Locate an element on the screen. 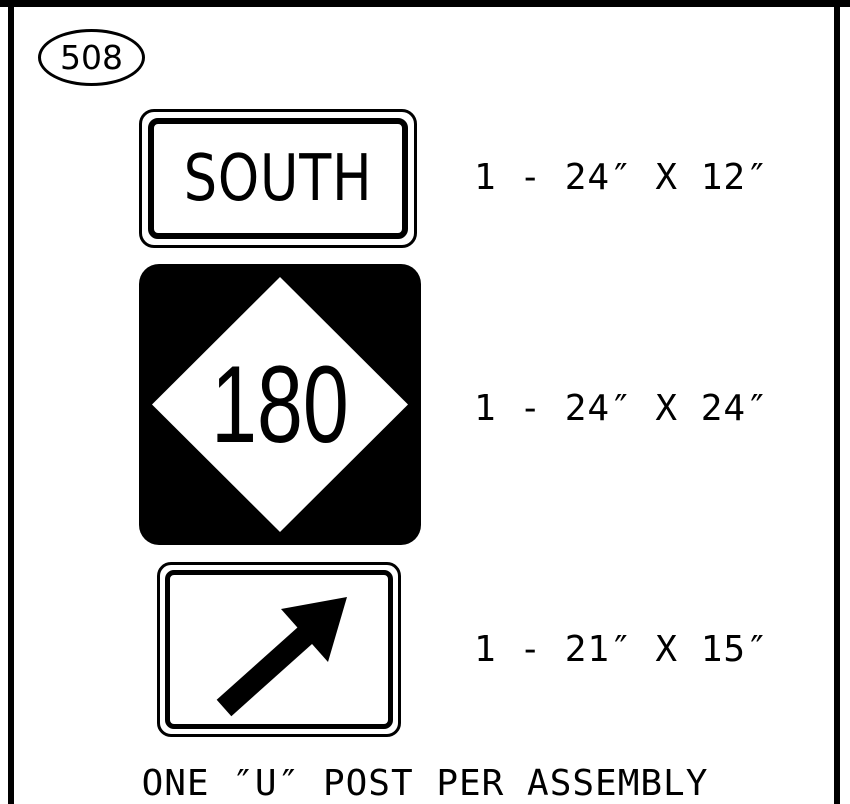 The width and height of the screenshot is (850, 804). post-note: ONE ″U″ POST PER ASSEMBLY is located at coordinates (425, 783).